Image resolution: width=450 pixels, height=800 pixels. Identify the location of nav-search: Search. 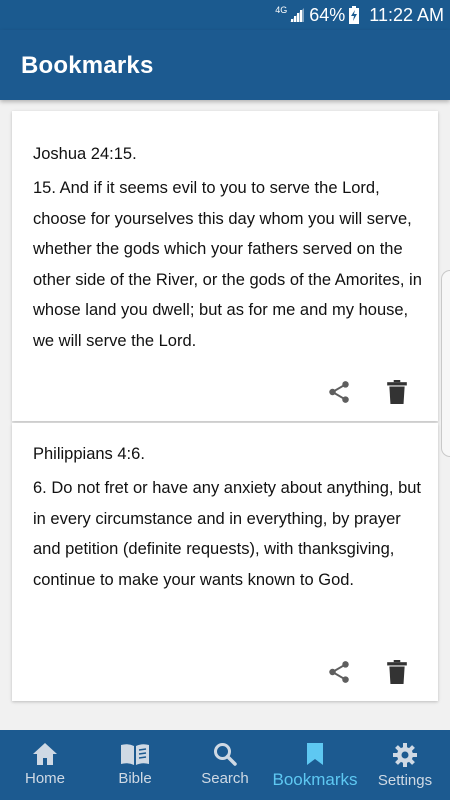
(225, 765).